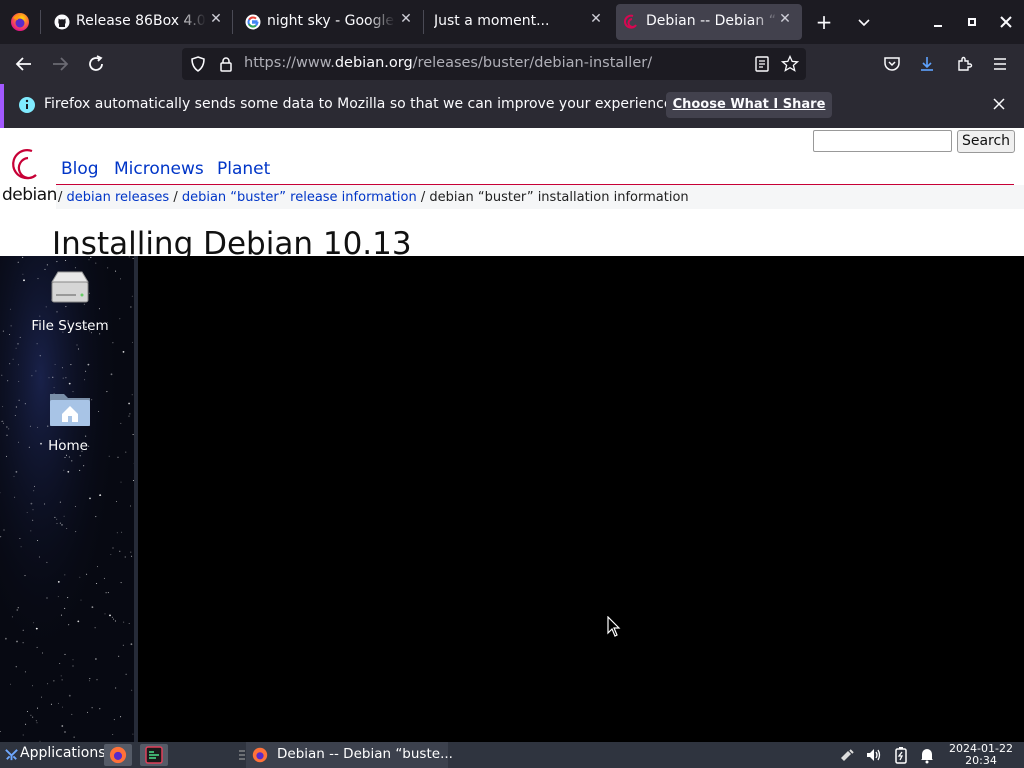 The image size is (1024, 768). Describe the element at coordinates (159, 169) in the screenshot. I see `nav-link-micronews: Micronews` at that location.